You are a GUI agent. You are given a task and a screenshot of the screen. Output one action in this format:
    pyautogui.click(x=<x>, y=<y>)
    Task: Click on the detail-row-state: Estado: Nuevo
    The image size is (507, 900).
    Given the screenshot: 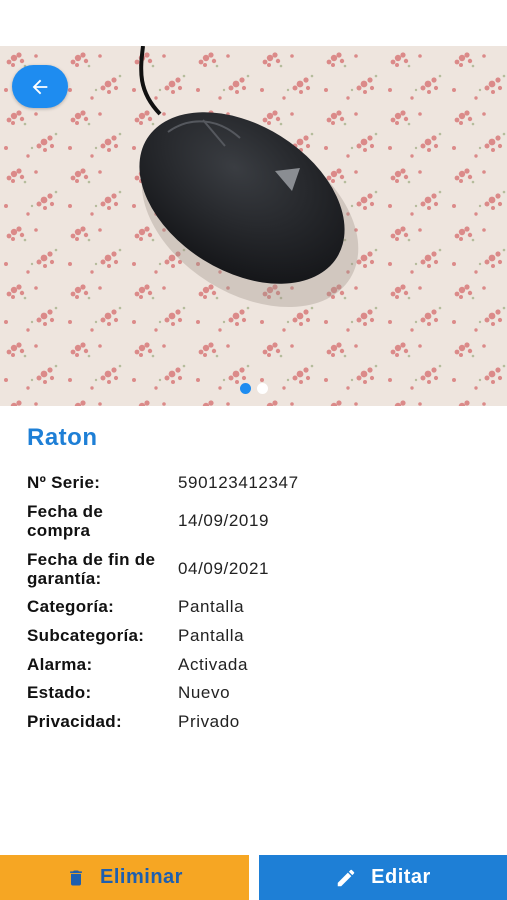 What is the action you would take?
    pyautogui.click(x=257, y=692)
    